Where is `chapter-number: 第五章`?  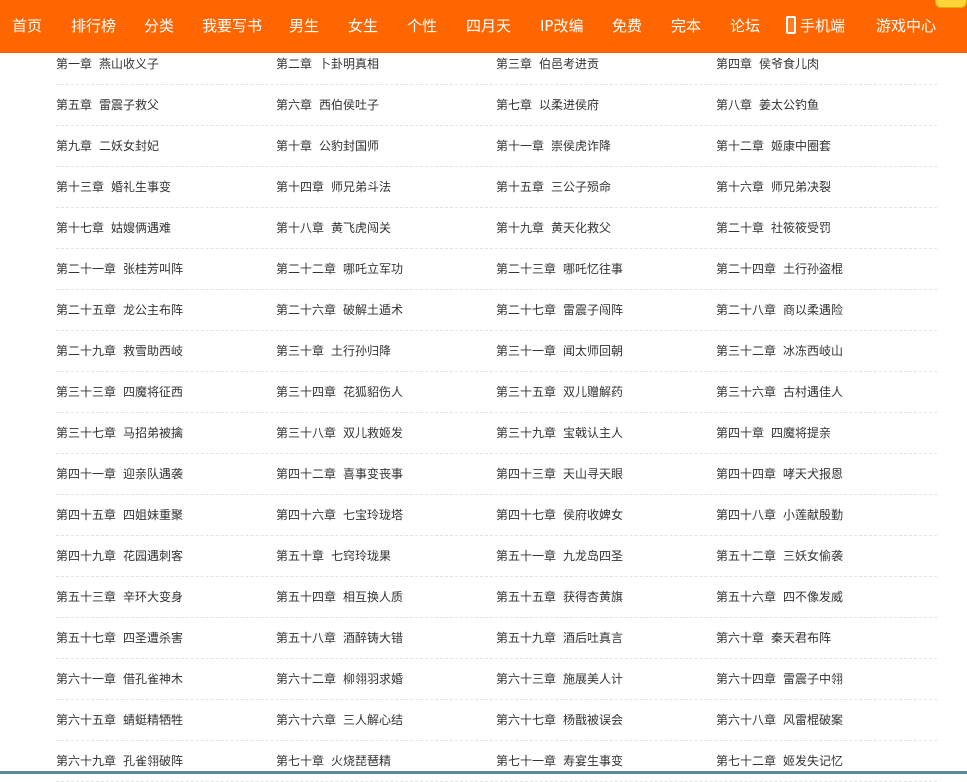 chapter-number: 第五章 is located at coordinates (74, 105).